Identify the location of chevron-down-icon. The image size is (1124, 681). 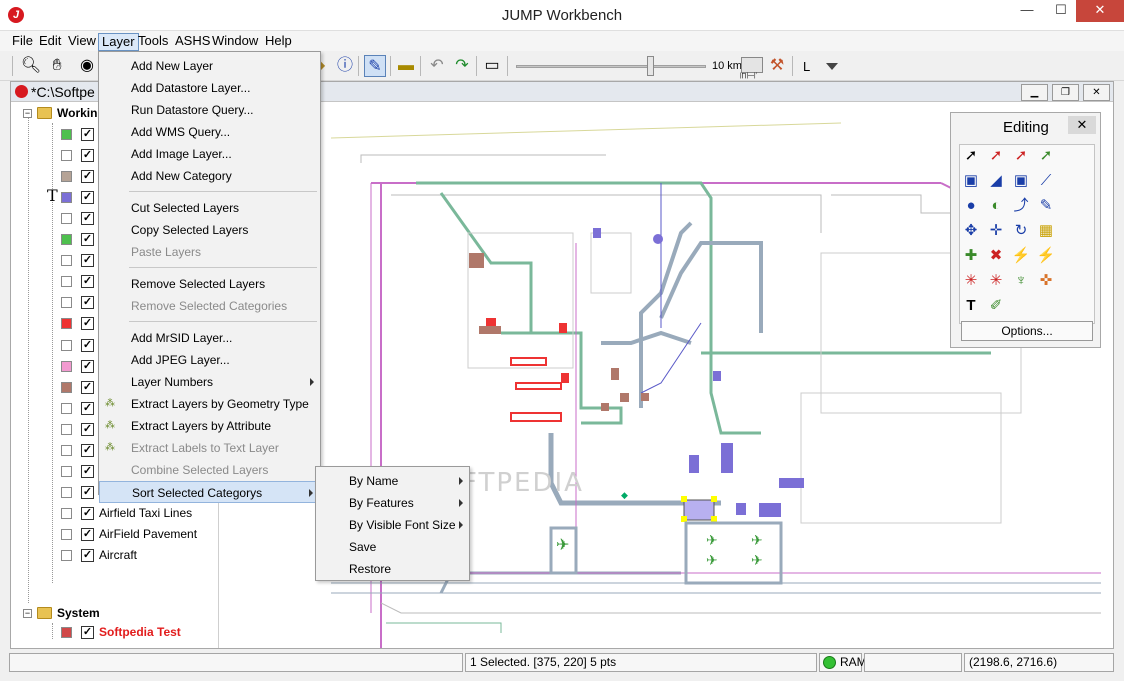
(832, 66).